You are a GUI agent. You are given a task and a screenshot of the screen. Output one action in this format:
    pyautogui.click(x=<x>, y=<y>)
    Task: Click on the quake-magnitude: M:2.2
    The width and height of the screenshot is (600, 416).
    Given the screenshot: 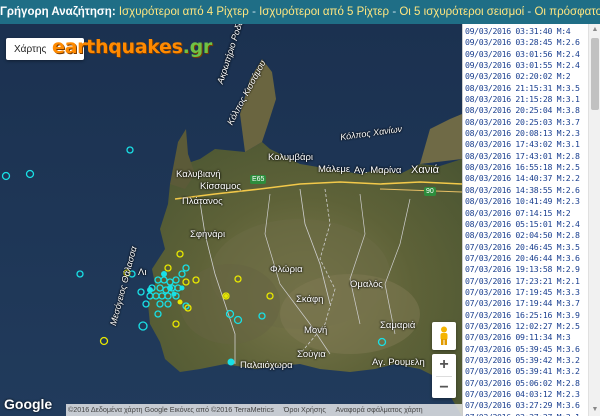 What is the action you would take?
    pyautogui.click(x=568, y=178)
    